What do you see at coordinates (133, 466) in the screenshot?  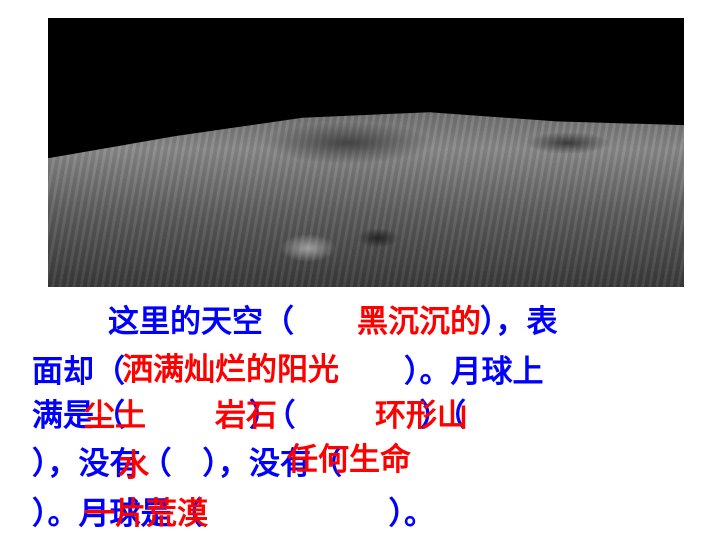 I see `answer-water: 水` at bounding box center [133, 466].